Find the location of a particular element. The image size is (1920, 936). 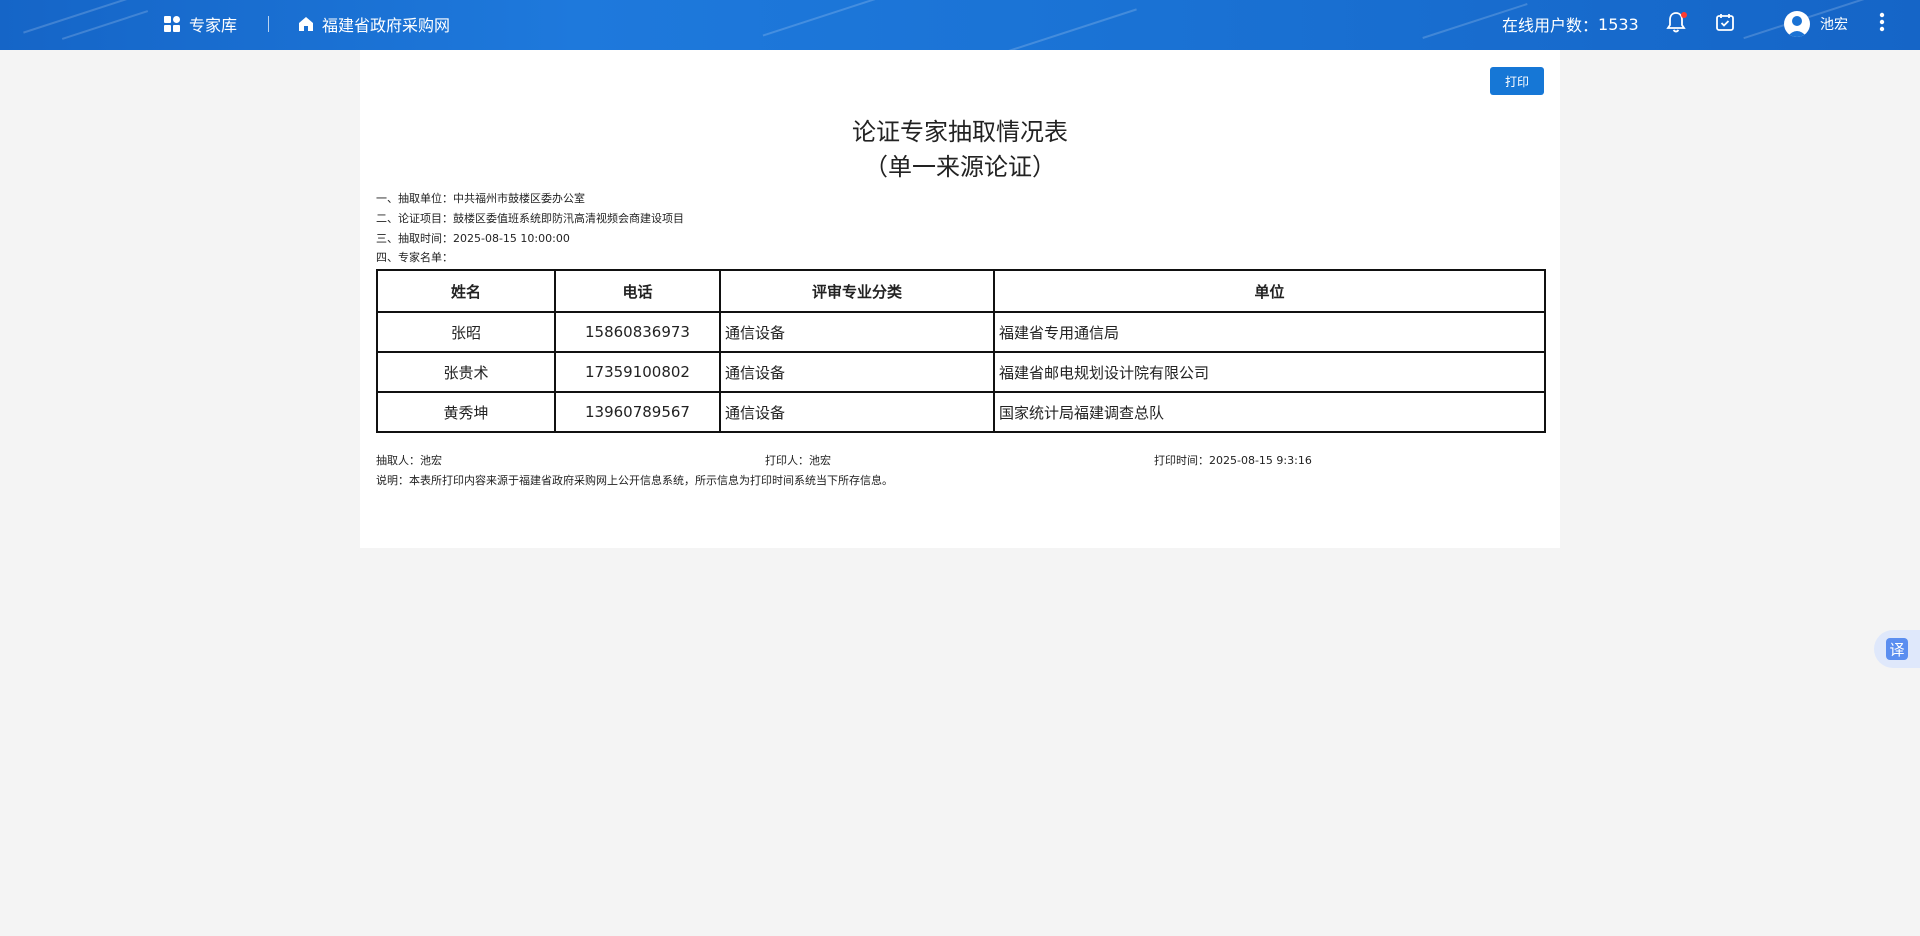

document-subtitle: （单一来源论证） is located at coordinates (960, 167).